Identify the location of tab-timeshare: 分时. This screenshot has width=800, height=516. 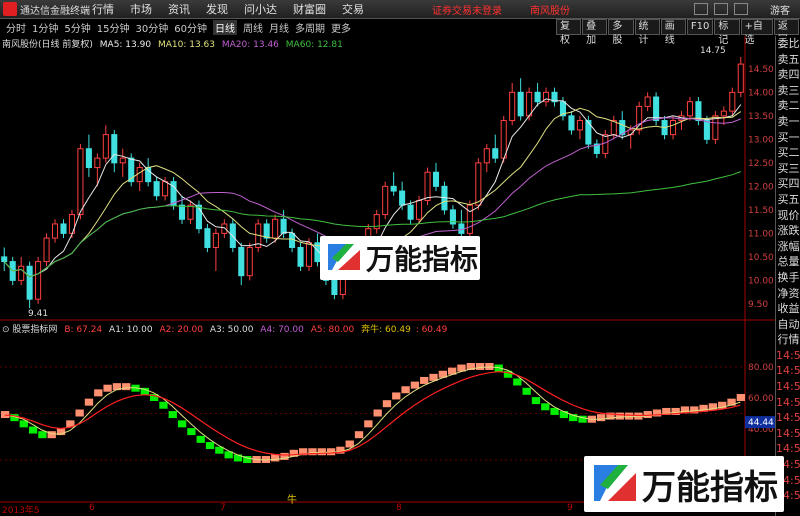
(16, 27).